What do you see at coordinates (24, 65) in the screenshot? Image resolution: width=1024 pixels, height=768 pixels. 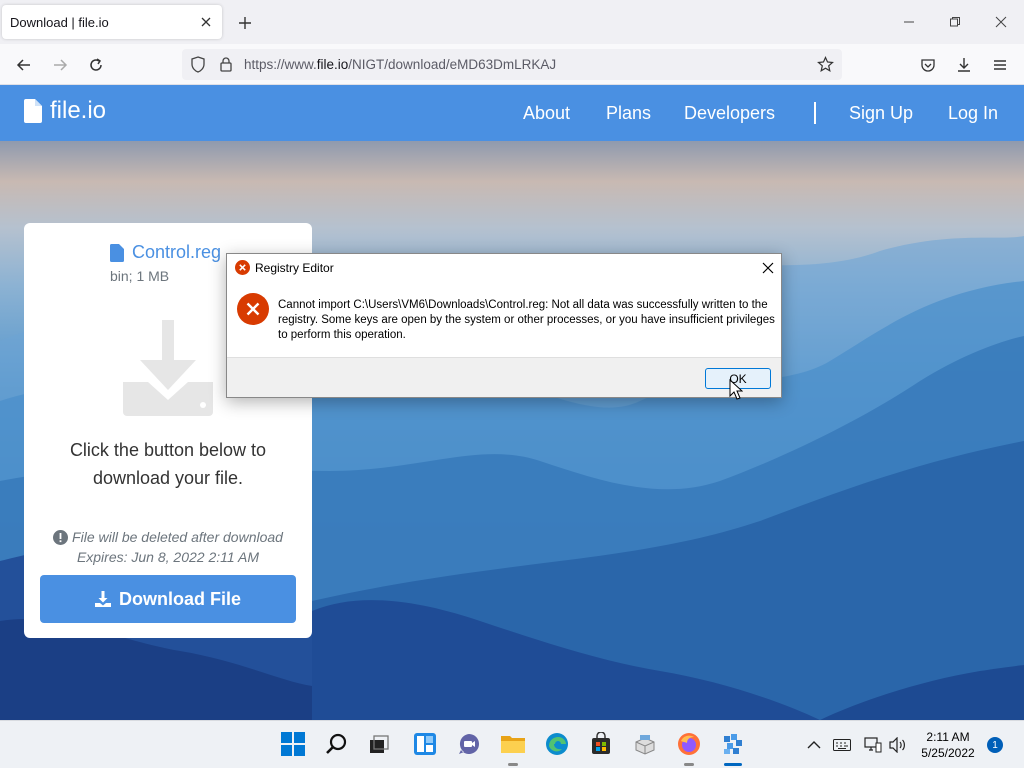 I see `back-icon` at bounding box center [24, 65].